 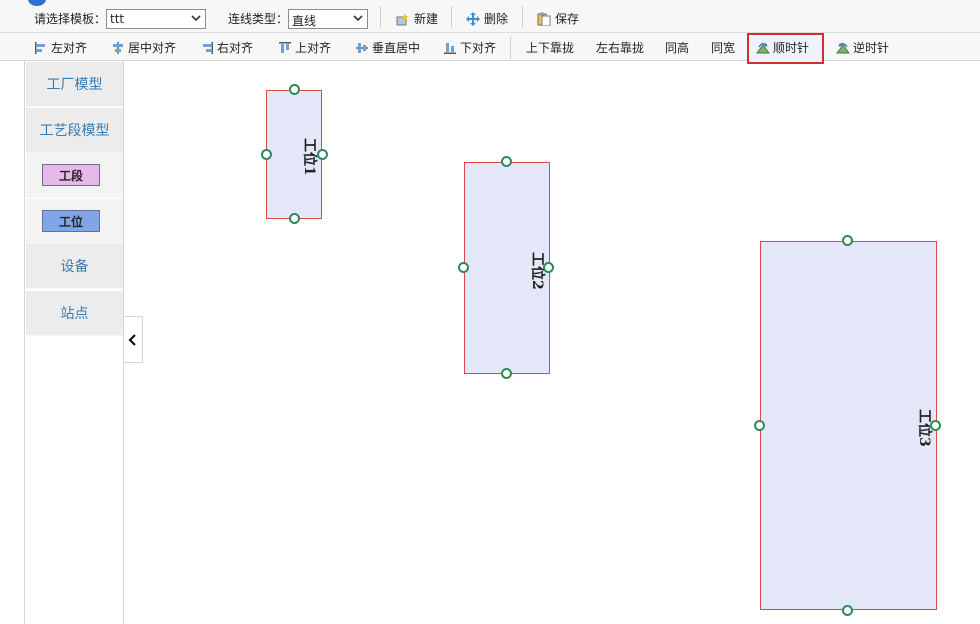 I want to click on align-left-icon, so click(x=40, y=47).